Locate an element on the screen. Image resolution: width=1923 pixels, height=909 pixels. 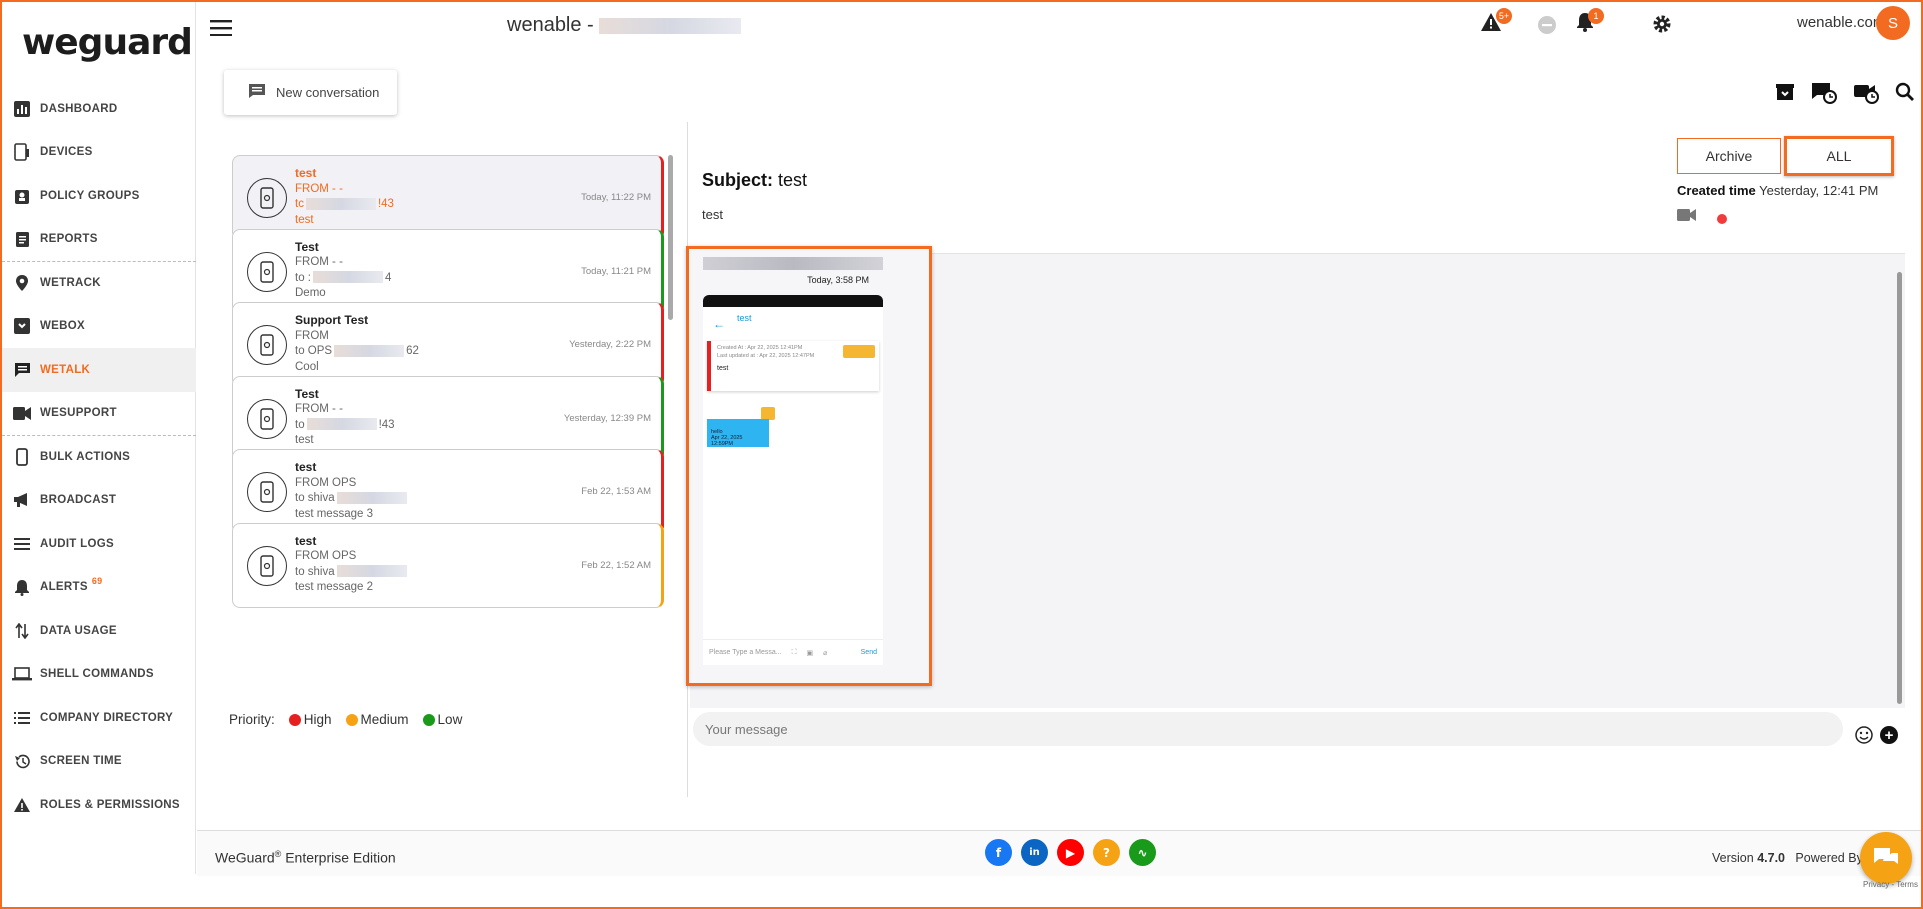
camera-icon: ▣ is located at coordinates (810, 653).